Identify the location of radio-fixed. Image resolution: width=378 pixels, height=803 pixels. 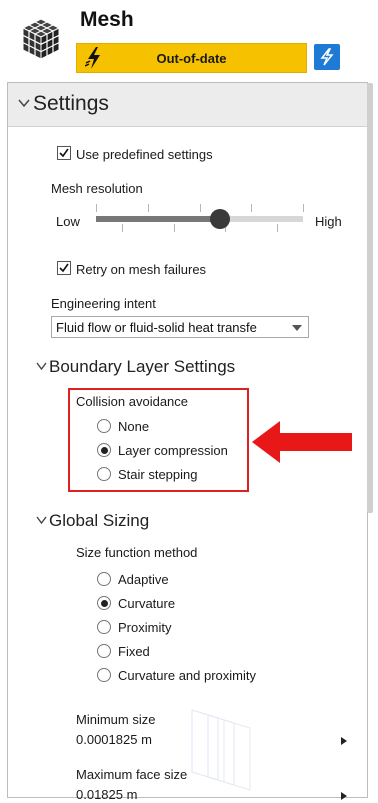
(104, 651).